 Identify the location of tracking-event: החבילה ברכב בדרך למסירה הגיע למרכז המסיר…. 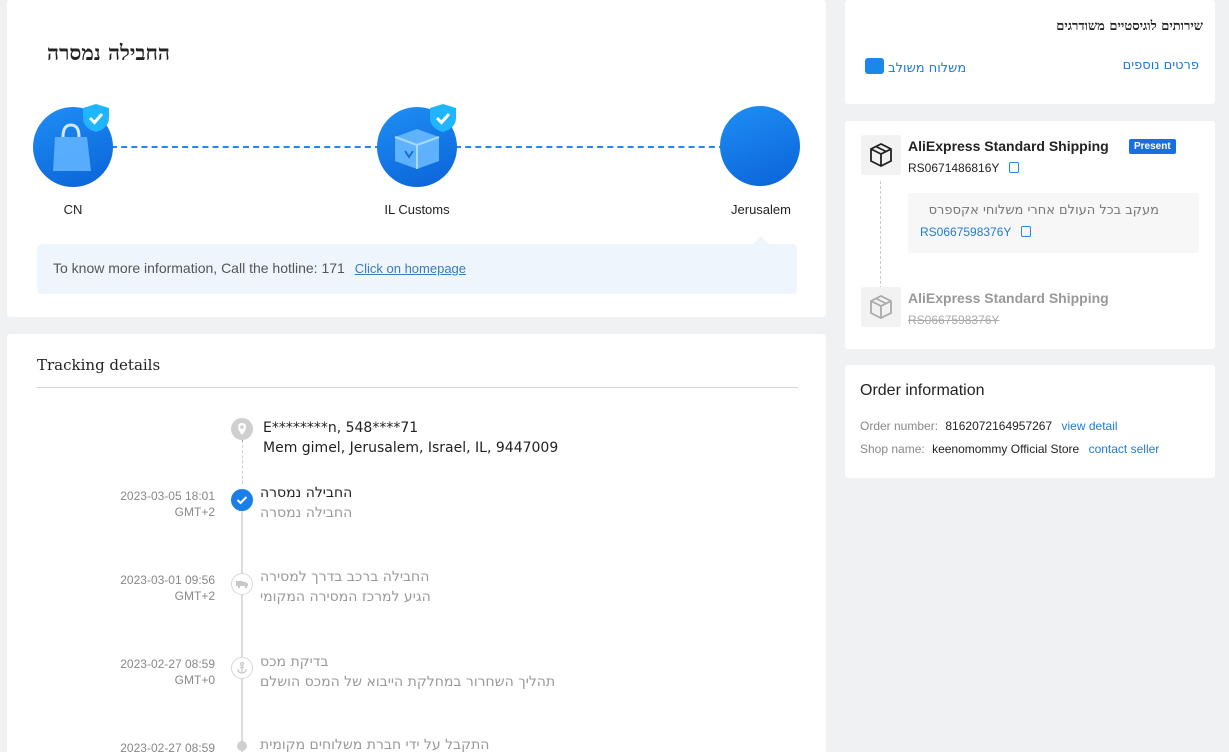
(520, 587).